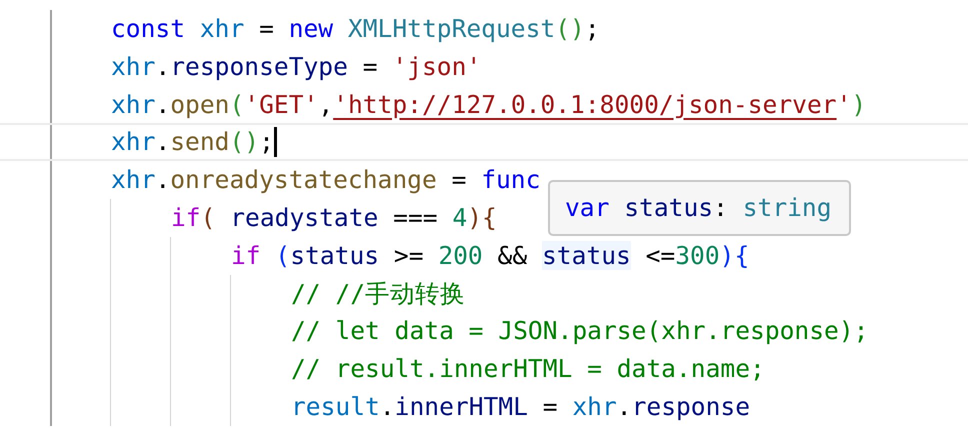 This screenshot has height=438, width=968. What do you see at coordinates (579, 331) in the screenshot?
I see `code-line: // let data = JSON.parse(xhr.response);` at bounding box center [579, 331].